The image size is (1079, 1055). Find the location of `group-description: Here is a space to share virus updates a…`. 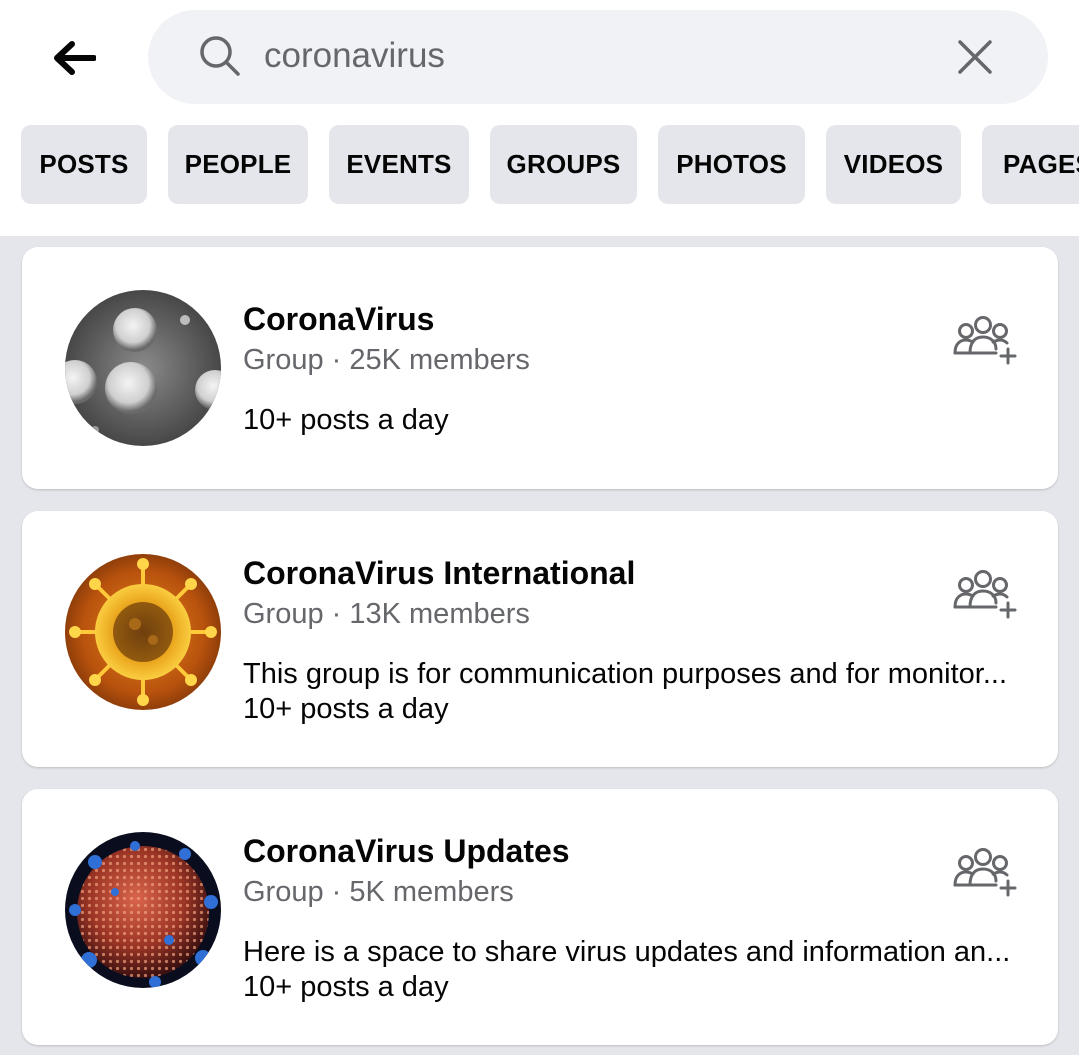

group-description: Here is a space to share virus updates a… is located at coordinates (627, 952).